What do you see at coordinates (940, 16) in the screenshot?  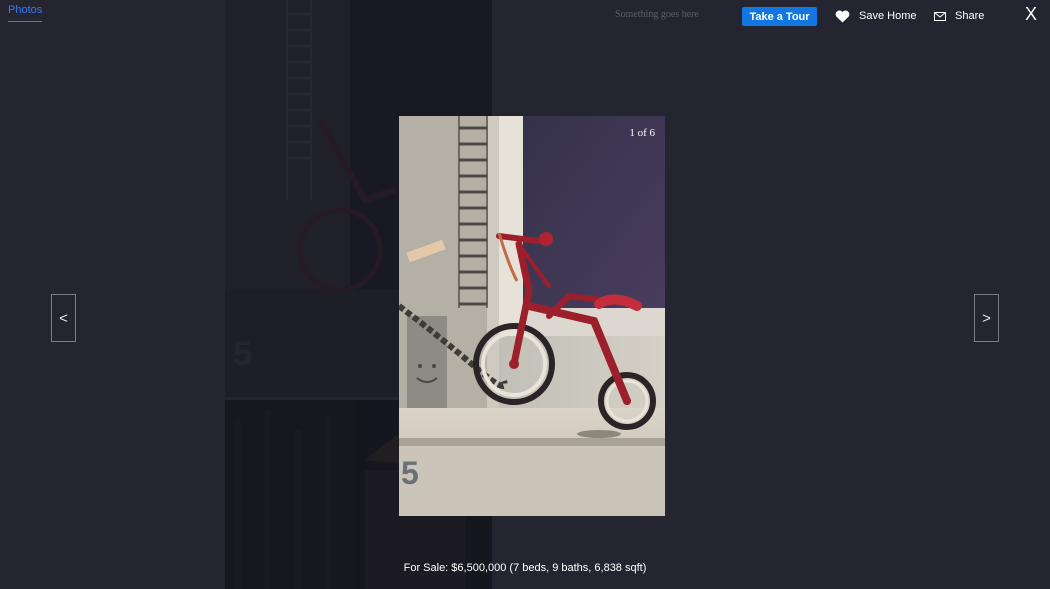 I see `envelope-icon` at bounding box center [940, 16].